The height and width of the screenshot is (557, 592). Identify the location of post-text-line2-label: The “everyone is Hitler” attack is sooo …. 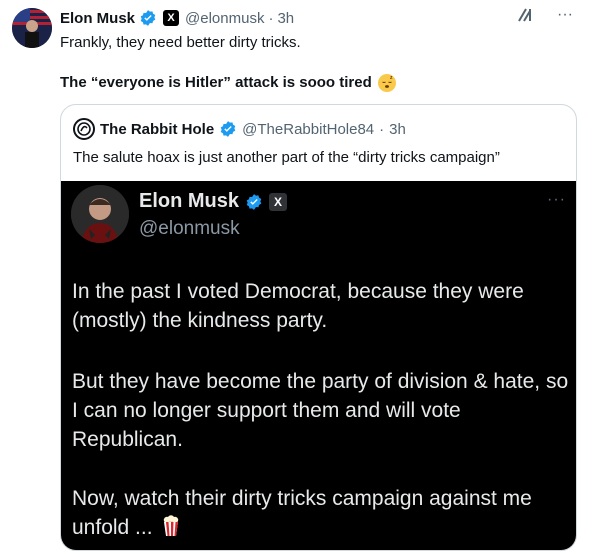
(216, 82).